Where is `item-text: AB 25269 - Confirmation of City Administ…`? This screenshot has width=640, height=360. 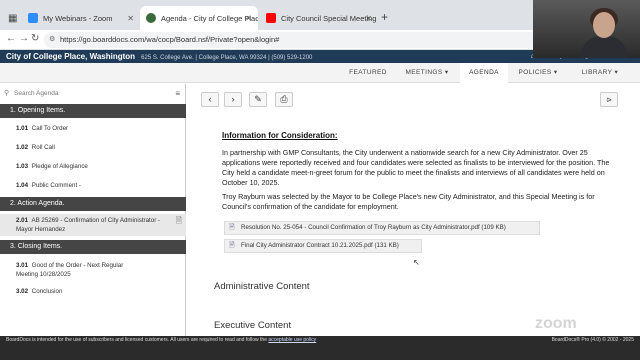
item-text: AB 25269 - Confirmation of City Administ… is located at coordinates (88, 225).